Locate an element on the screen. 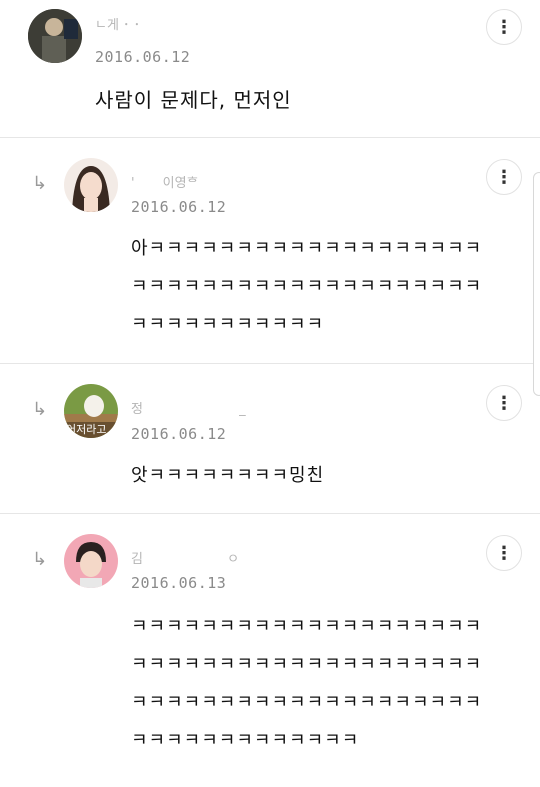 Image resolution: width=540 pixels, height=787 pixels. author-name: ㄴ게 ･ ･ is located at coordinates (118, 25).